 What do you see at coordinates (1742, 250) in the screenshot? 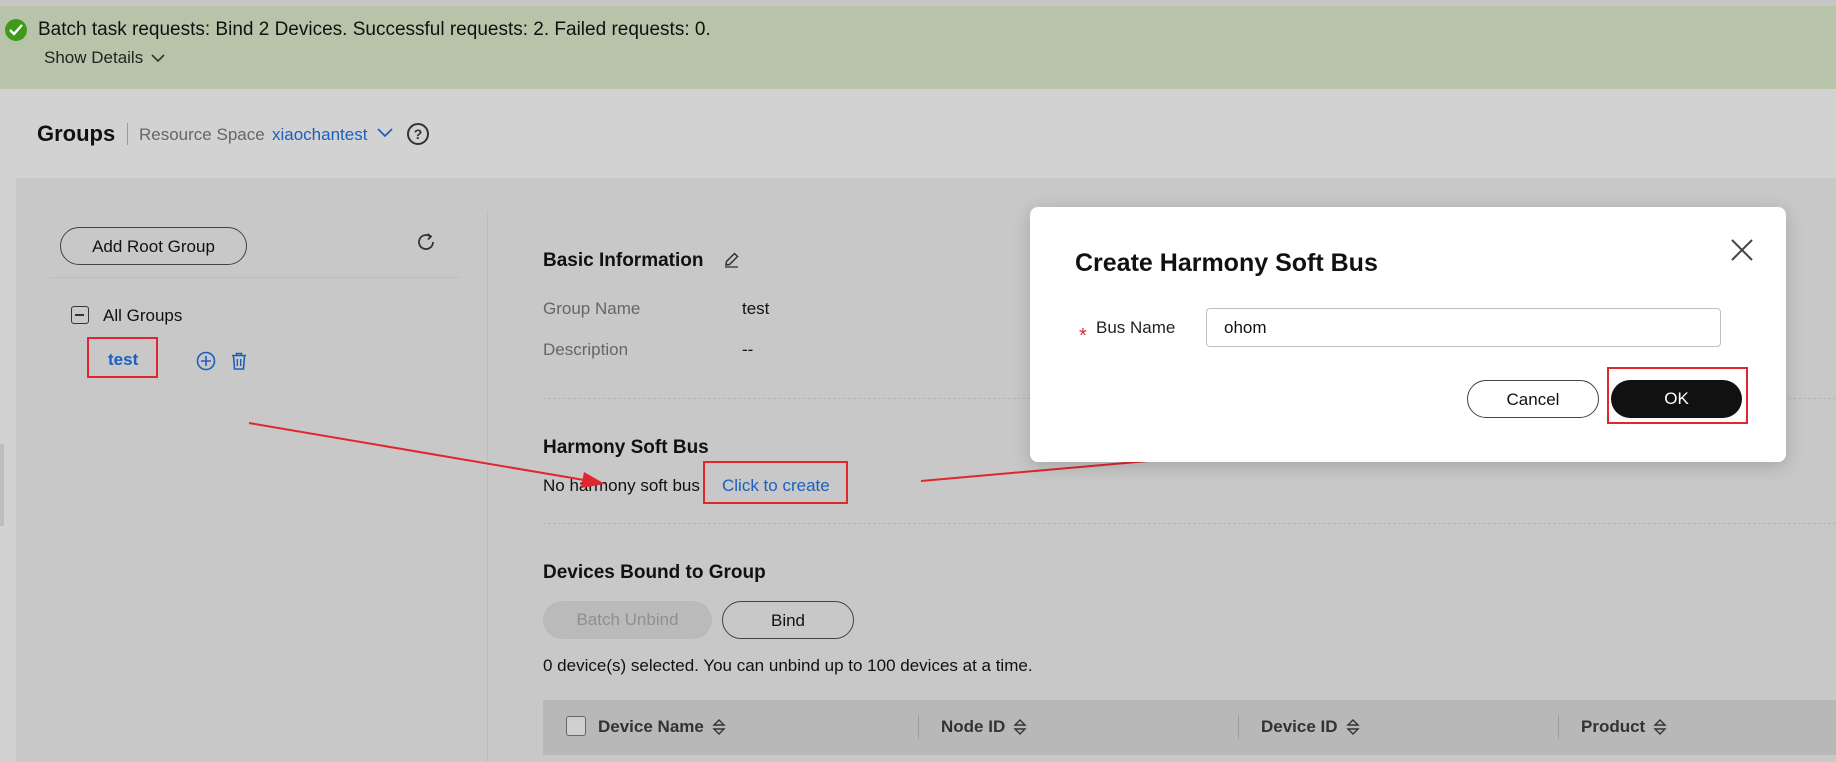
I see `close-icon` at bounding box center [1742, 250].